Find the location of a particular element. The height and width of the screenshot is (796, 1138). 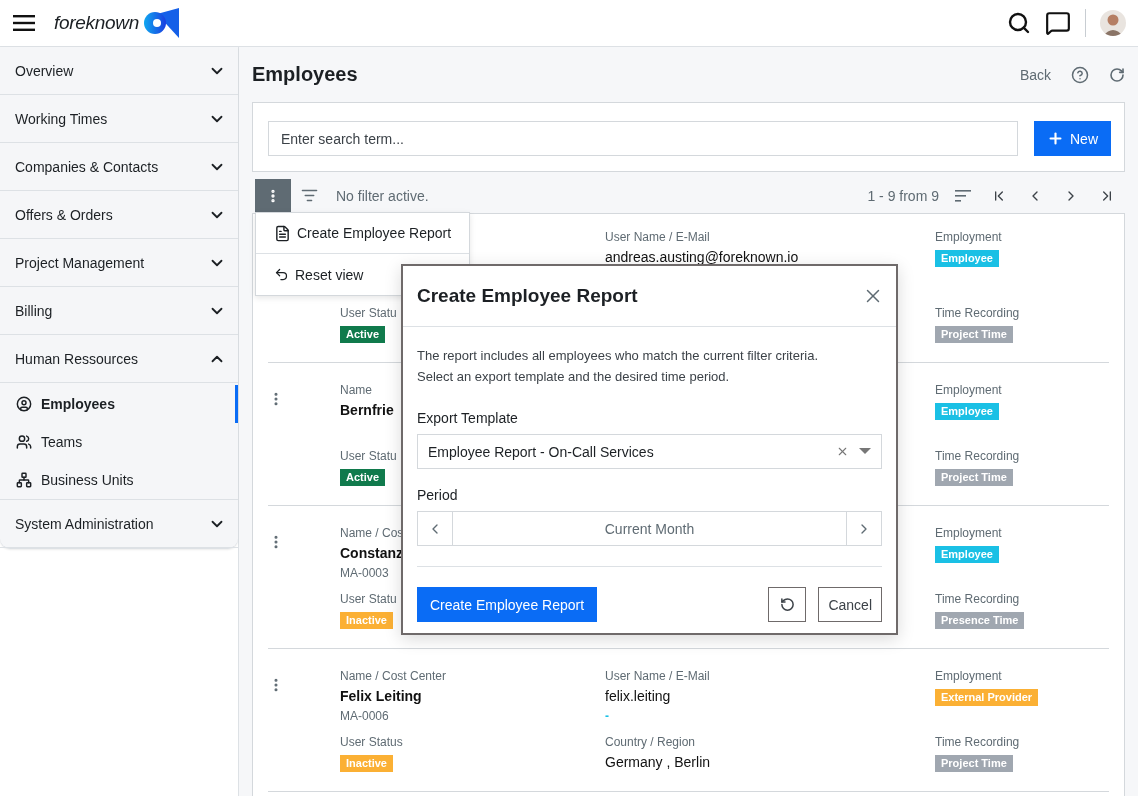

field-label: User Status is located at coordinates (371, 742).